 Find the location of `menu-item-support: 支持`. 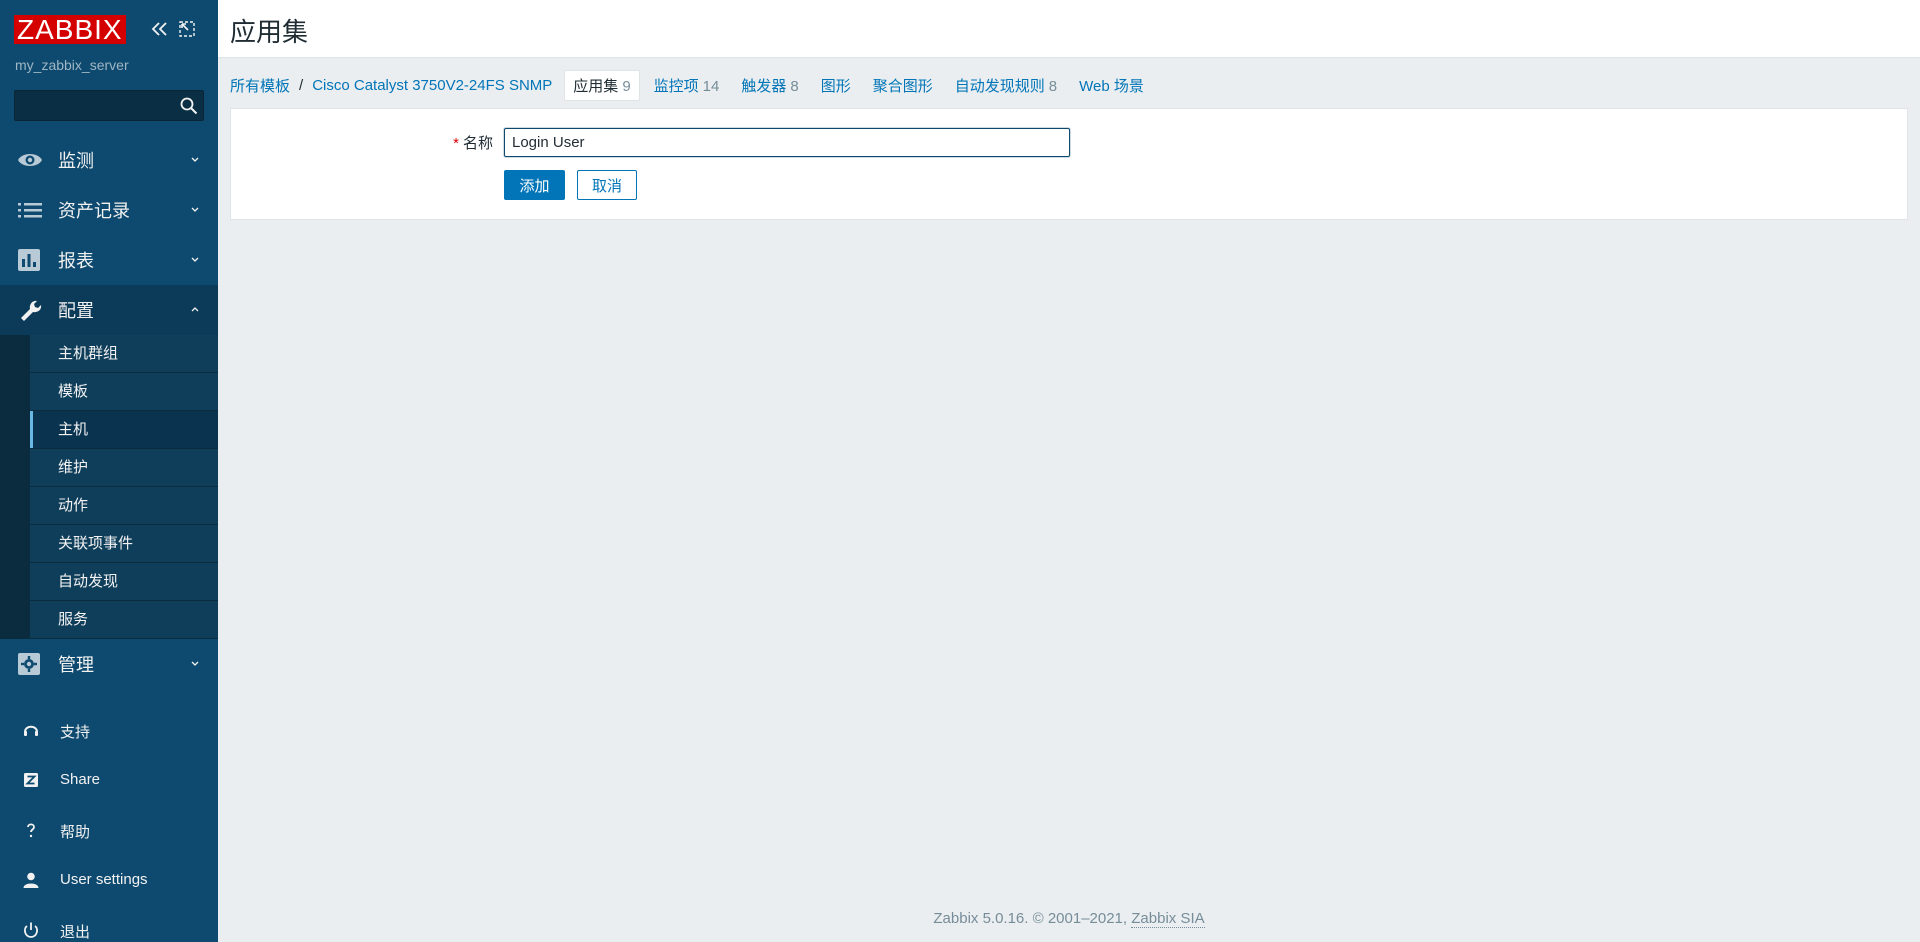

menu-item-support: 支持 is located at coordinates (109, 730).